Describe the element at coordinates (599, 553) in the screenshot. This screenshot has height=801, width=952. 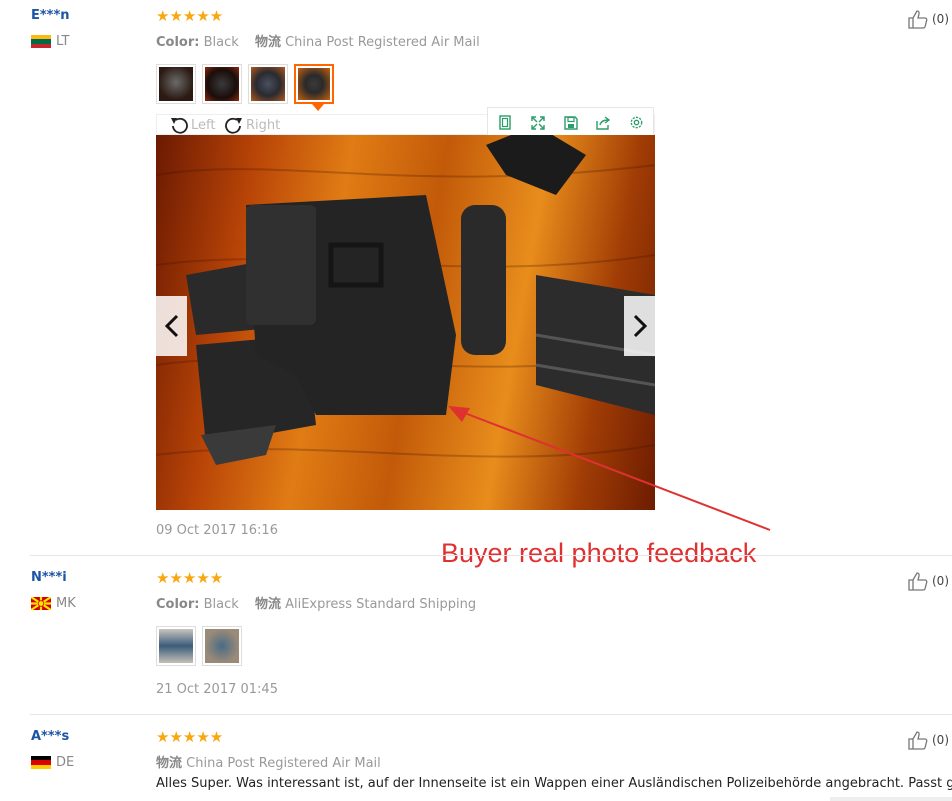
I see `annotation-label: Buyer real photo feedback` at that location.